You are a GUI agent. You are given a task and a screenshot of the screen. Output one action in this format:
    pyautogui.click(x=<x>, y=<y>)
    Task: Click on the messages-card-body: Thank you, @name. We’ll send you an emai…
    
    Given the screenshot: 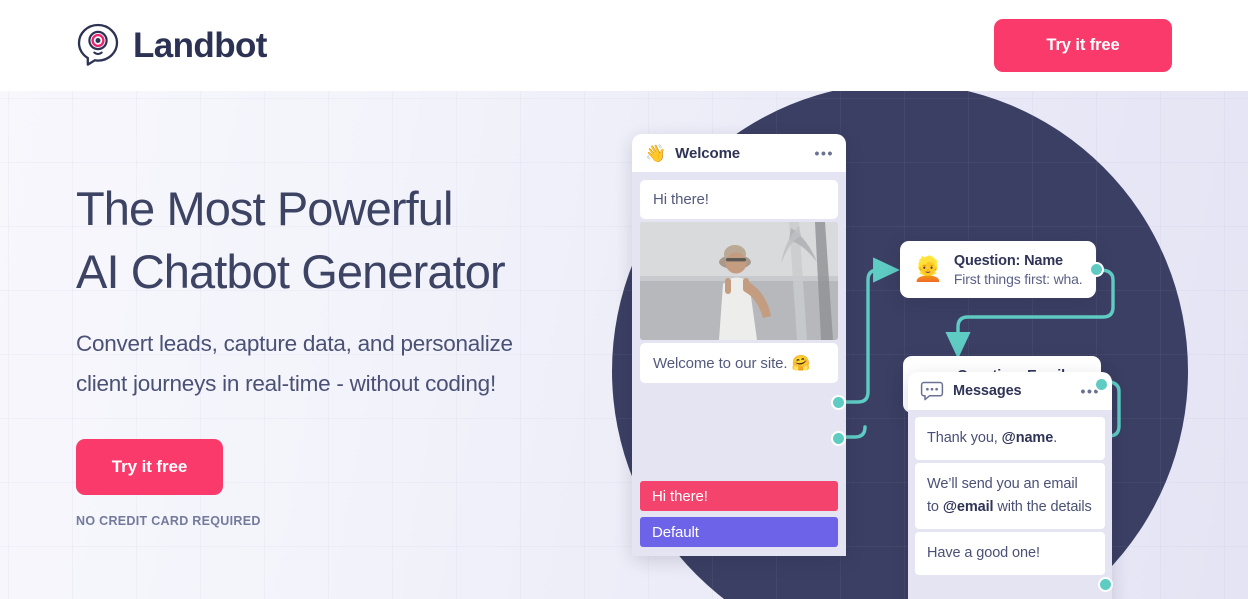 What is the action you would take?
    pyautogui.click(x=1010, y=504)
    